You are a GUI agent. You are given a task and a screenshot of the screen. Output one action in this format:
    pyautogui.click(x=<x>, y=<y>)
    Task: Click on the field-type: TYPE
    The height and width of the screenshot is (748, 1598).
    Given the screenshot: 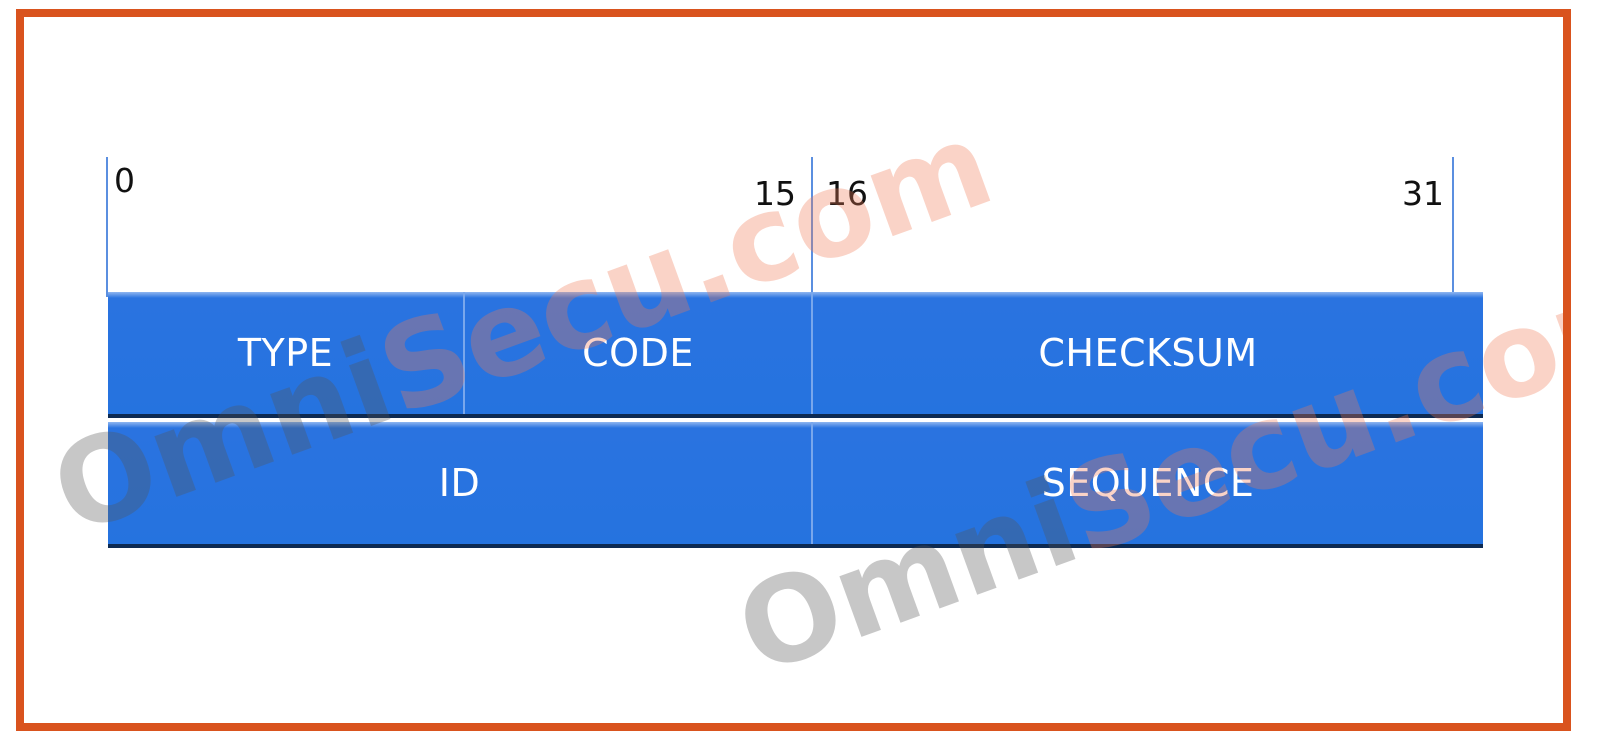 What is the action you would take?
    pyautogui.click(x=286, y=353)
    